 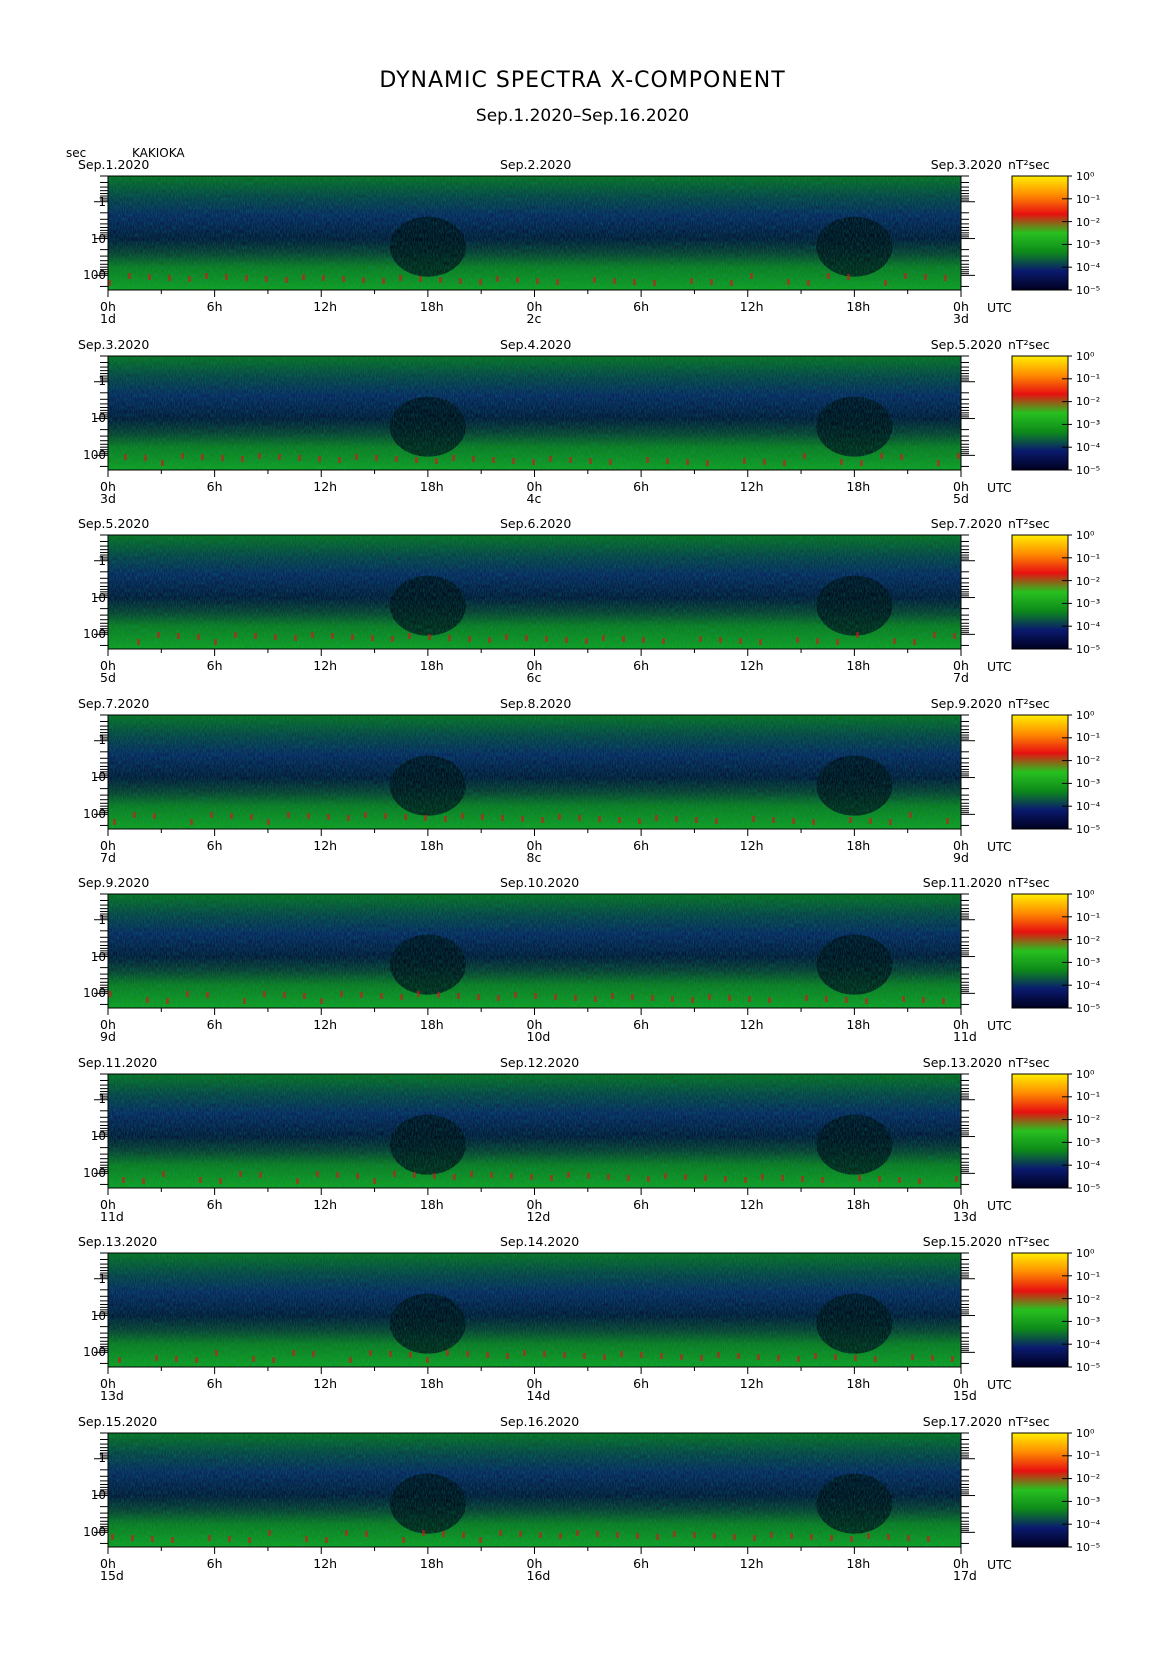 What do you see at coordinates (114, 703) in the screenshot?
I see `panel-date-left: Sep.7.2020` at bounding box center [114, 703].